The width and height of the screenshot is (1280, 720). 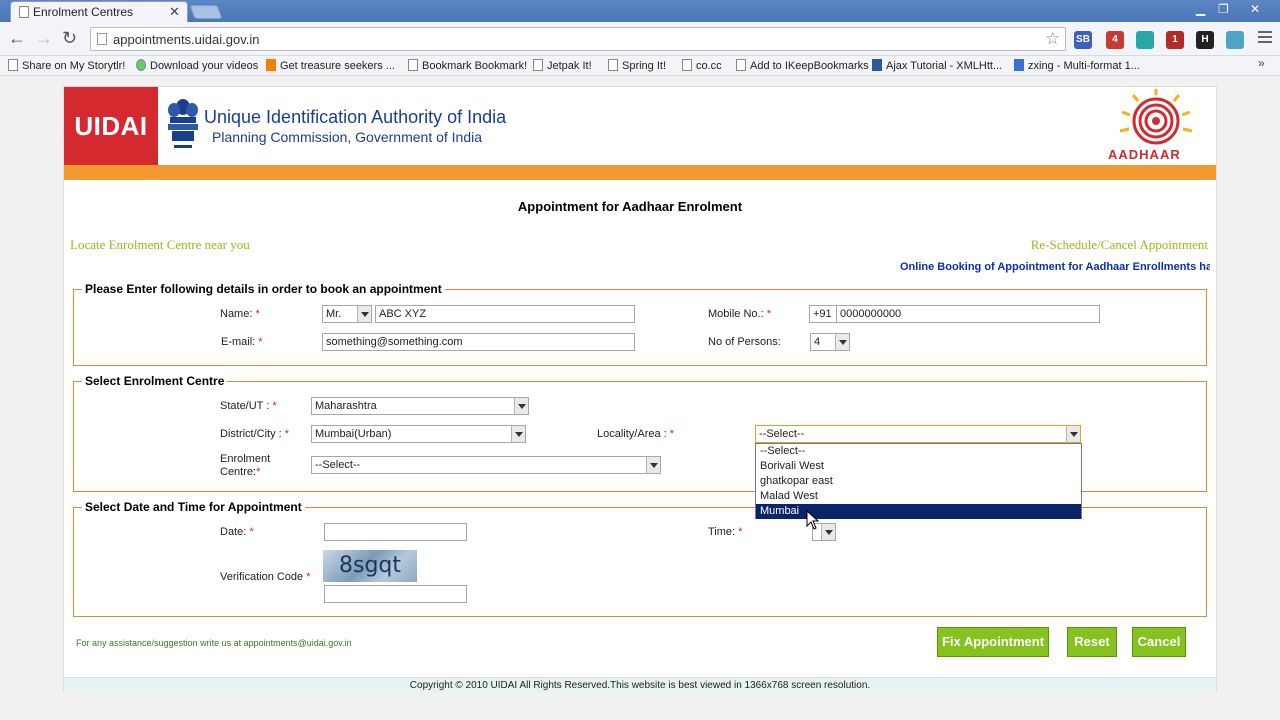 What do you see at coordinates (183, 123) in the screenshot?
I see `national-emblem-icon` at bounding box center [183, 123].